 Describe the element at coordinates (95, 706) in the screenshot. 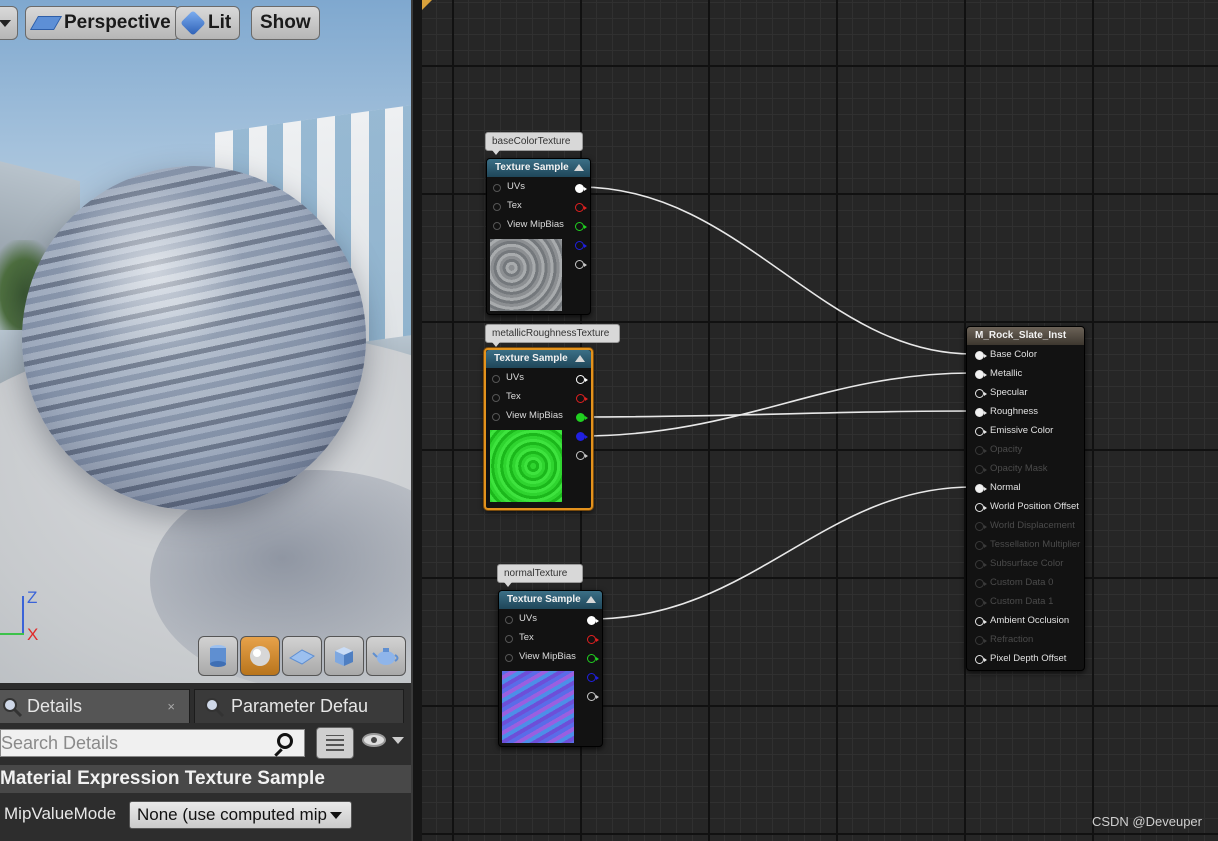

I see `tab-details: Details ×` at that location.